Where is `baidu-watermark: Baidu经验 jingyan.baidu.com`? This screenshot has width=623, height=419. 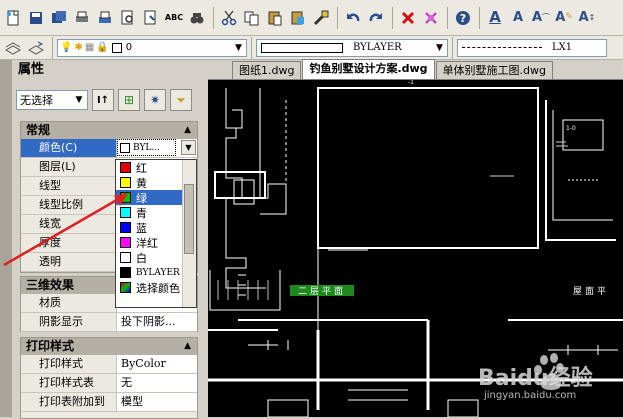 baidu-watermark: Baidu经验 jingyan.baidu.com is located at coordinates (549, 380).